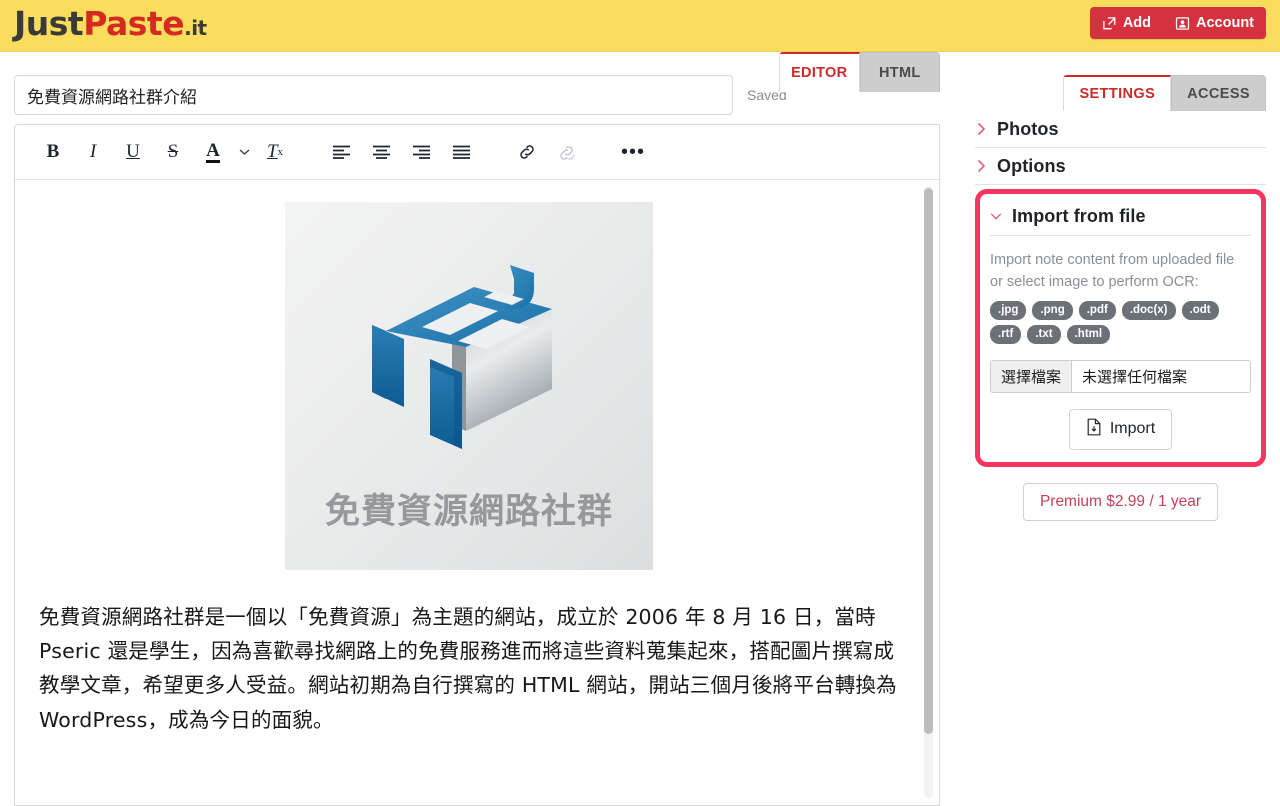 The width and height of the screenshot is (1280, 806). I want to click on add-button-label: Add, so click(1136, 23).